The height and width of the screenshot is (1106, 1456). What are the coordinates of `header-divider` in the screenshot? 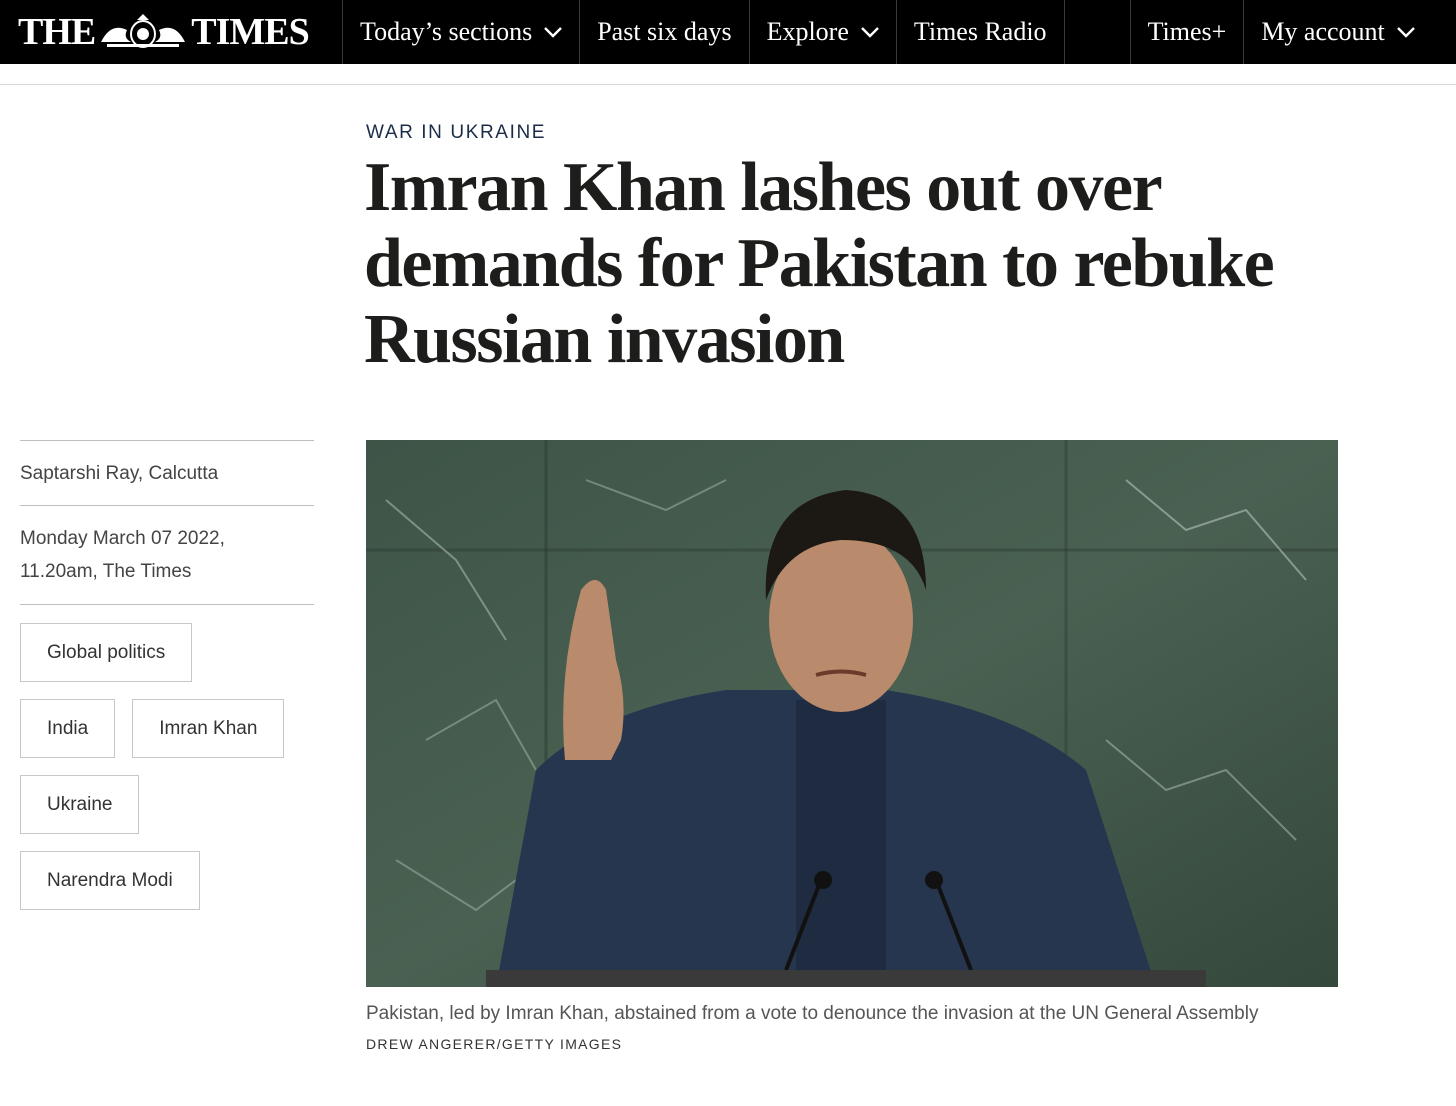 It's located at (728, 84).